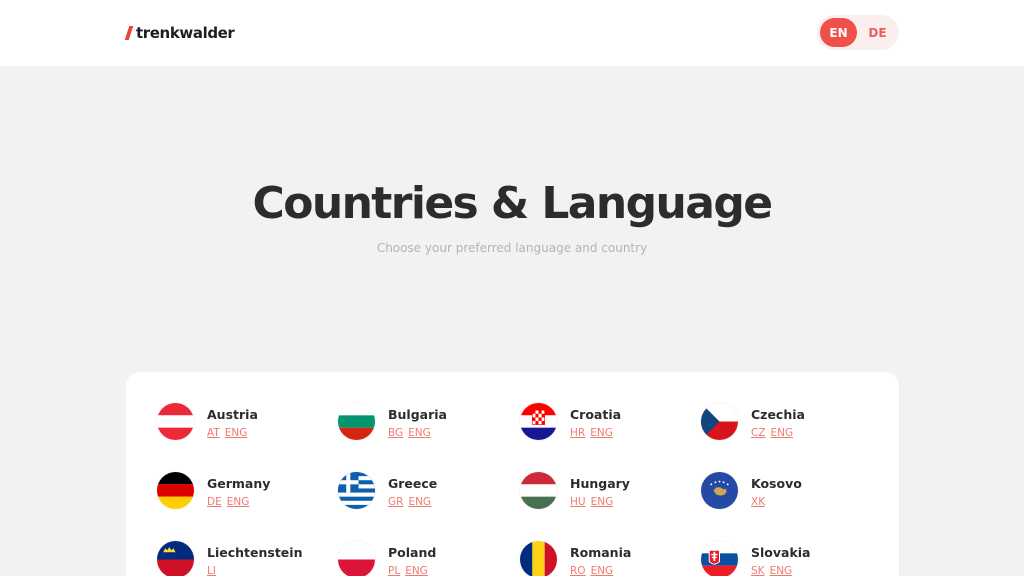 The width and height of the screenshot is (1024, 576). Describe the element at coordinates (232, 414) in the screenshot. I see `country-name: Austria` at that location.